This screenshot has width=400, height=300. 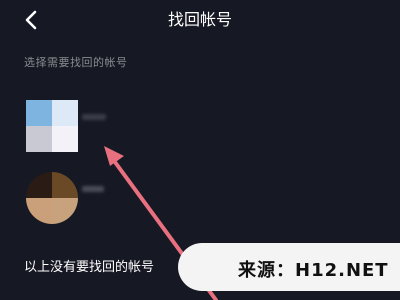 I want to click on subtitle: 选择需要找回的帐号, so click(x=76, y=62).